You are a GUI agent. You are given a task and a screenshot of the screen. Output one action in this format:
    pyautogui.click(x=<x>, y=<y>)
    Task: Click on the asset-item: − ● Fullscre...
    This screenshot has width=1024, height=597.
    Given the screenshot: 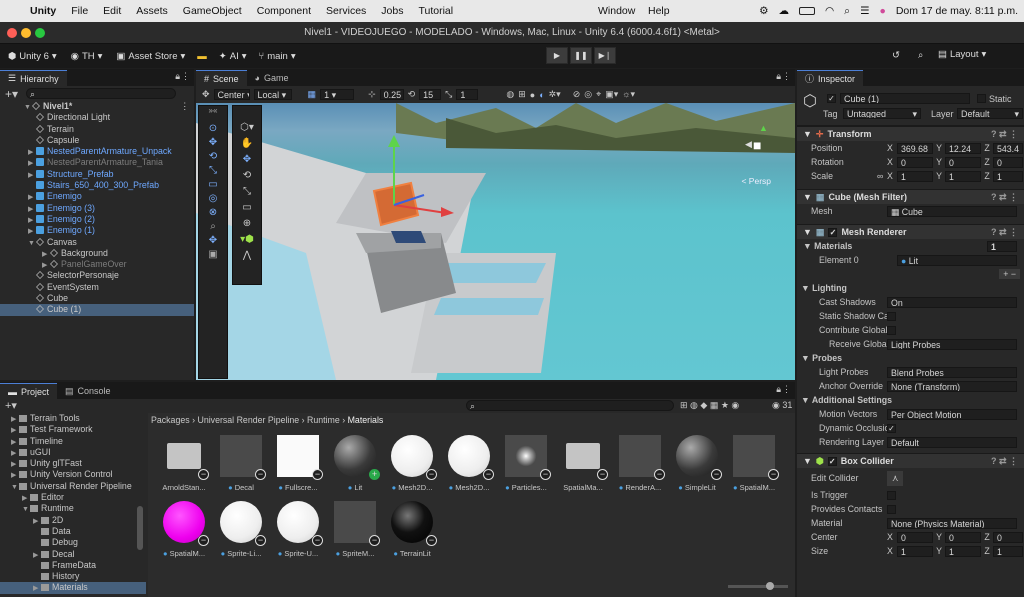 What is the action you would take?
    pyautogui.click(x=298, y=463)
    